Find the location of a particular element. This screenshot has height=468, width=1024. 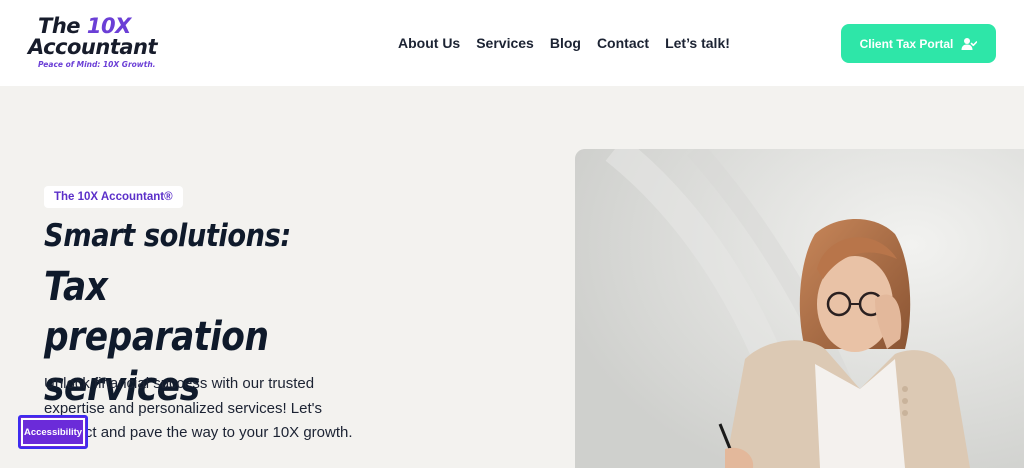

portal-button-label: Client Tax Portal is located at coordinates (906, 43).